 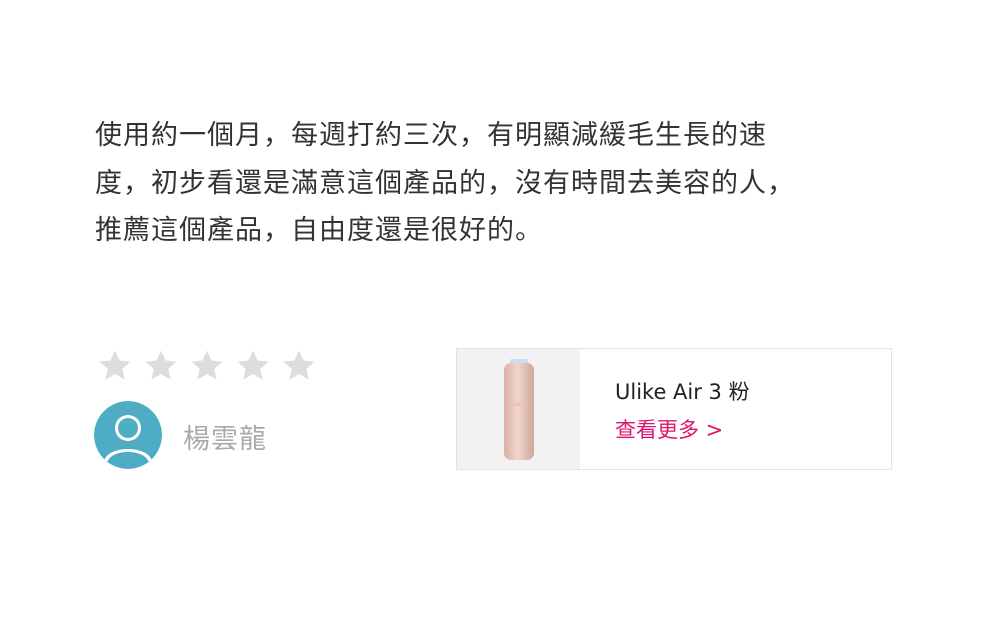 What do you see at coordinates (225, 439) in the screenshot?
I see `reviewer-name: 楊雲龍` at bounding box center [225, 439].